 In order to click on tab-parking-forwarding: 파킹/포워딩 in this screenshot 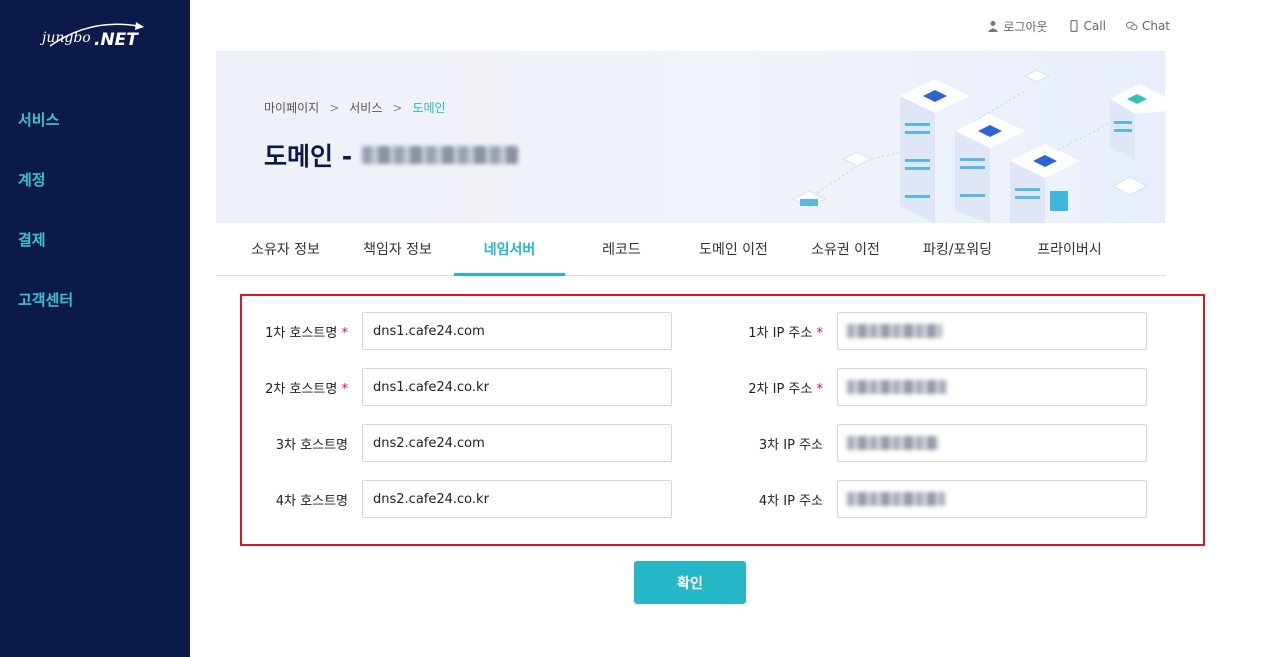, I will do `click(957, 249)`.